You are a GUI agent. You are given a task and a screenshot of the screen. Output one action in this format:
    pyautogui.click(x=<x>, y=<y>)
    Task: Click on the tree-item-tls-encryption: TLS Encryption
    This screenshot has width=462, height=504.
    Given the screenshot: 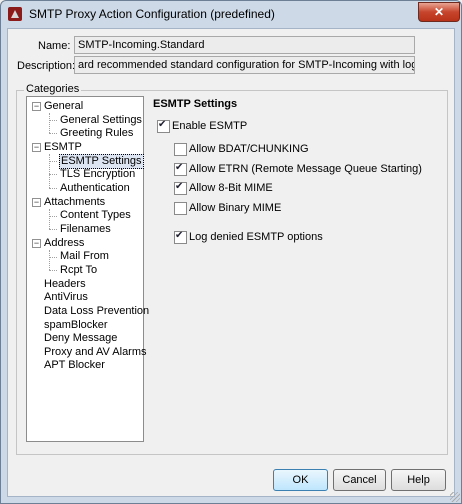 What is the action you would take?
    pyautogui.click(x=97, y=174)
    